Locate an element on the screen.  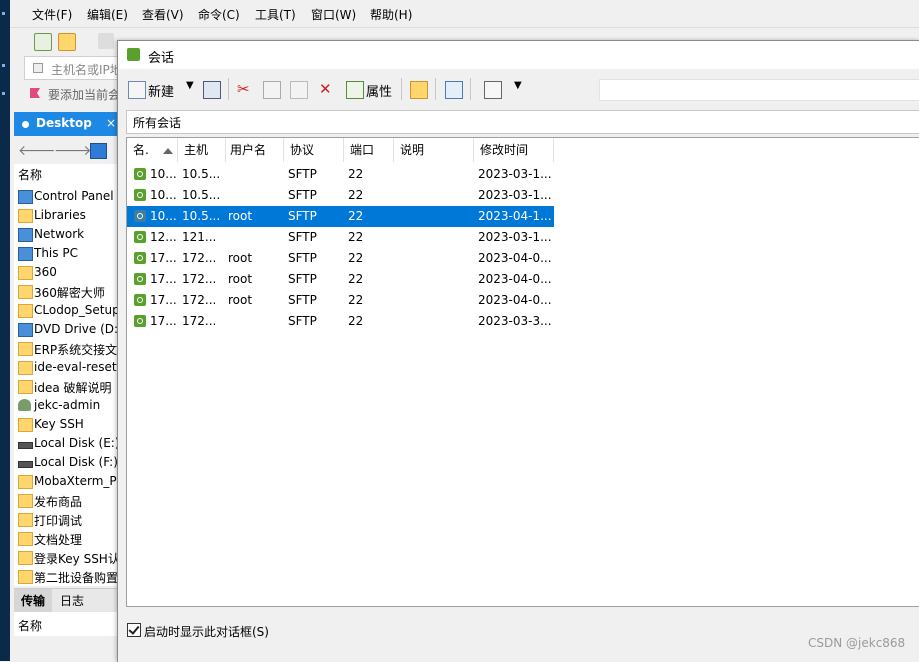
column-header-name-label: 名. is located at coordinates (141, 150).